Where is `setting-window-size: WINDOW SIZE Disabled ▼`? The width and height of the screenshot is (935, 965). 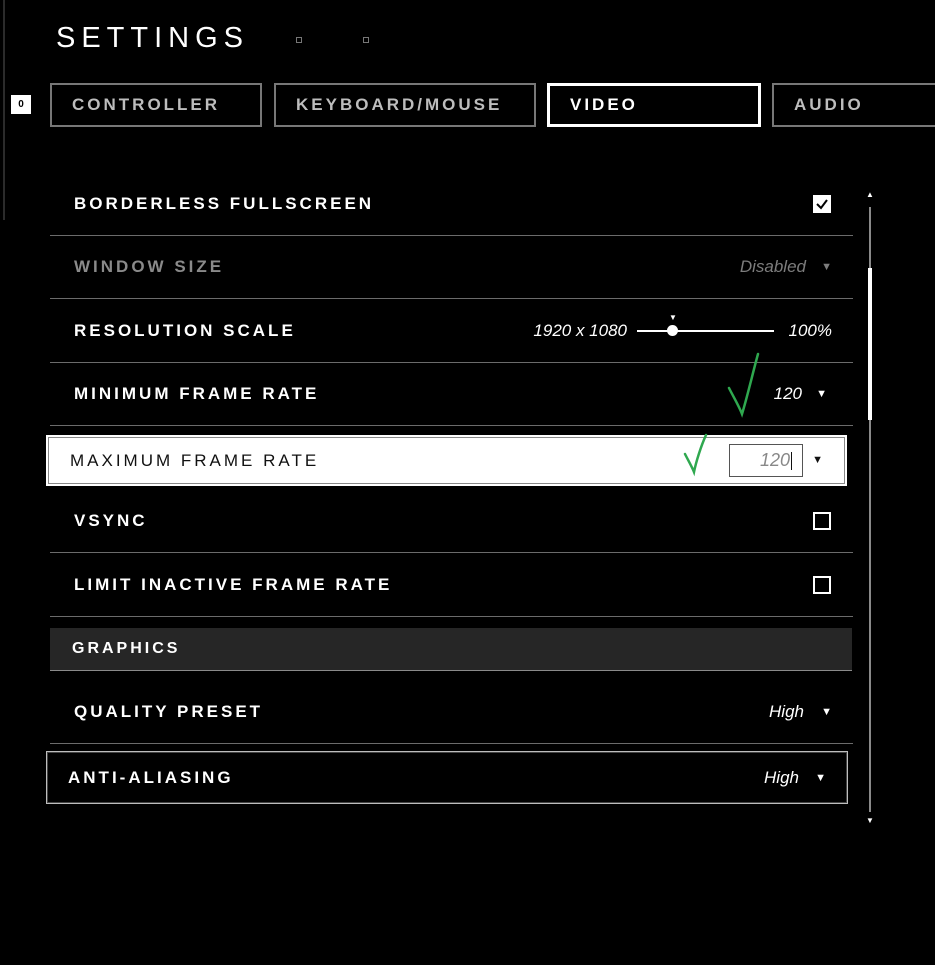
setting-window-size: WINDOW SIZE Disabled ▼ is located at coordinates (451, 267).